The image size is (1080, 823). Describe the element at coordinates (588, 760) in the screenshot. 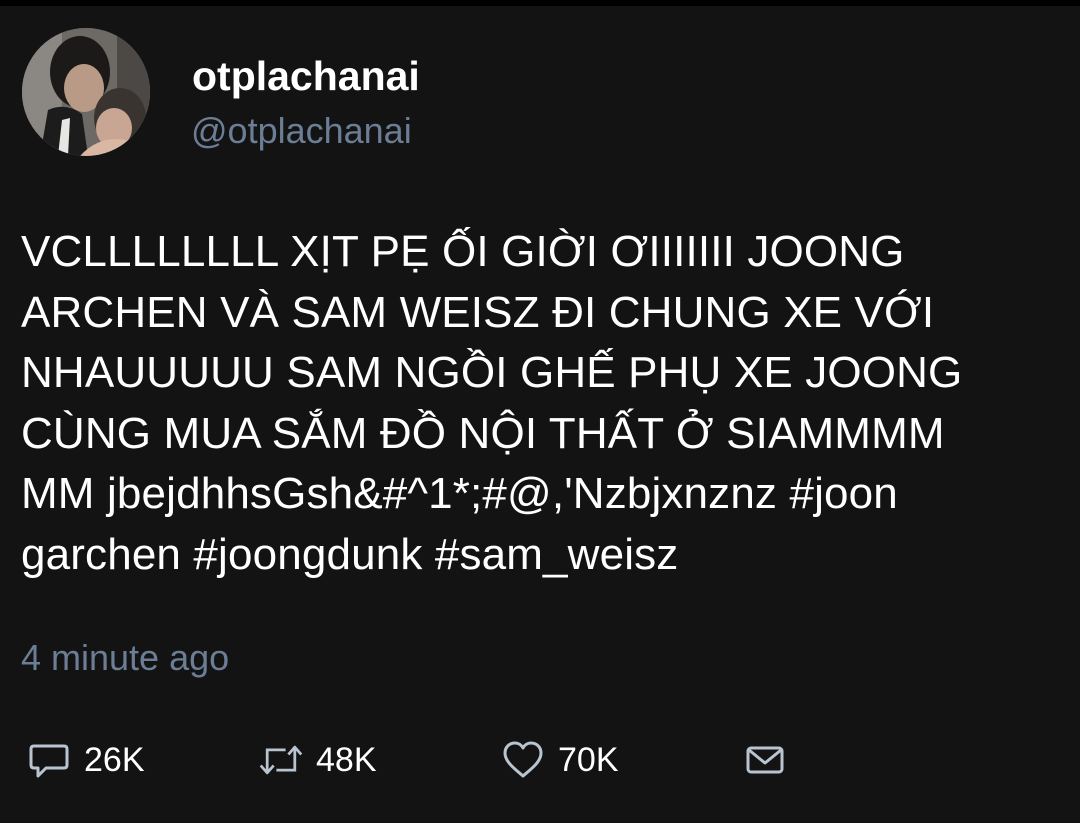

I see `like-count: 70K` at that location.